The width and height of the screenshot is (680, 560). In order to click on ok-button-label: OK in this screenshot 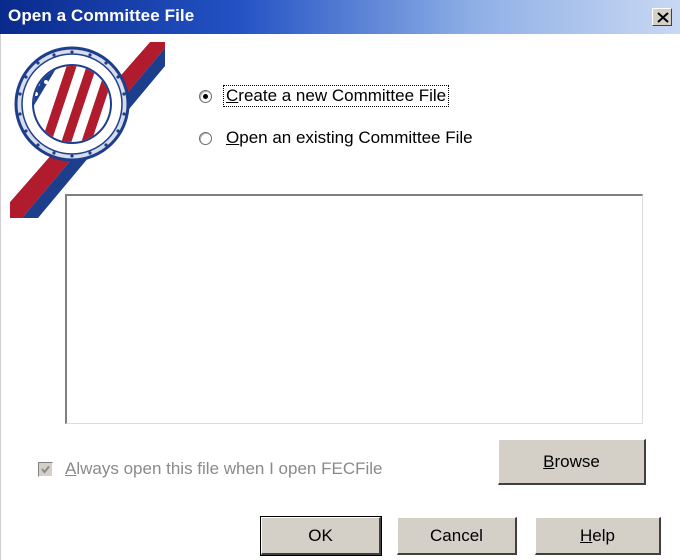, I will do `click(320, 535)`.